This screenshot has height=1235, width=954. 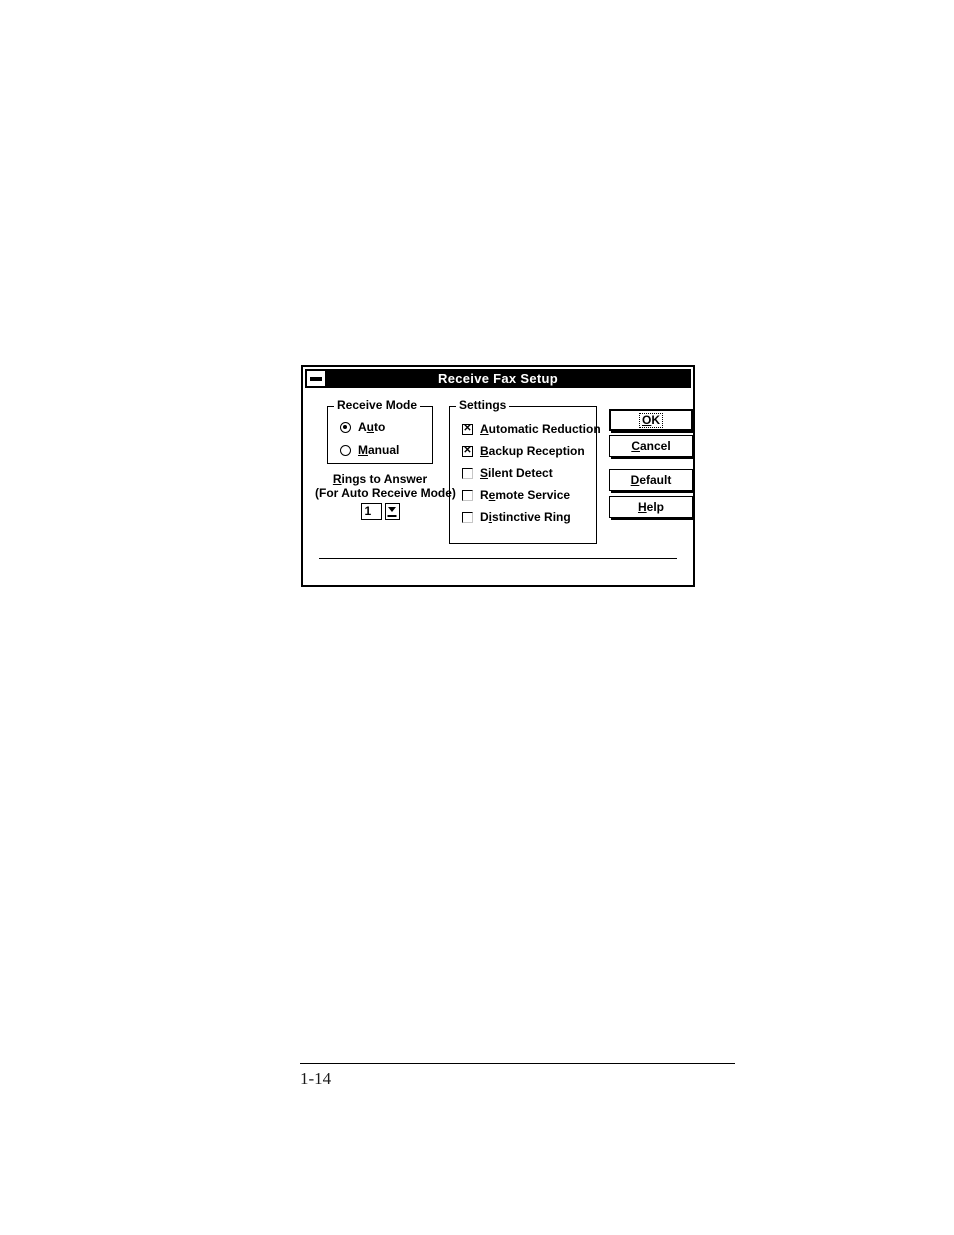 I want to click on page-number: 1-14, so click(x=316, y=1078).